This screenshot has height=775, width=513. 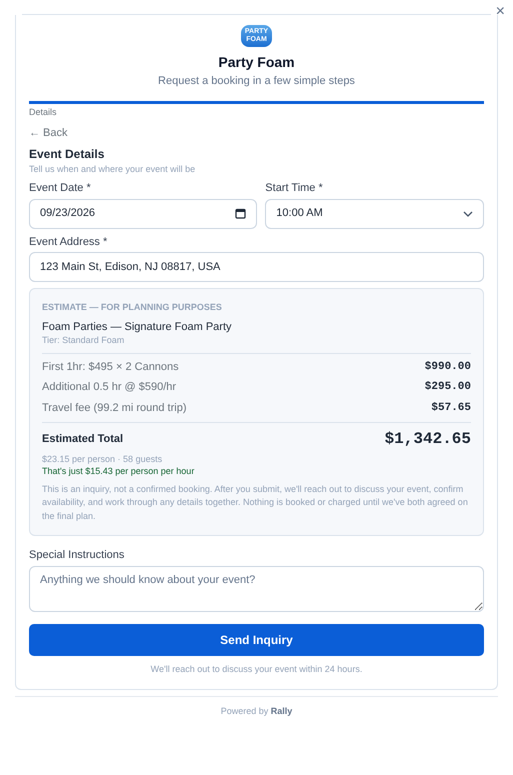 I want to click on estimate-heading: ESTIMATE — FOR PLANNING PURPOSES, so click(x=132, y=307).